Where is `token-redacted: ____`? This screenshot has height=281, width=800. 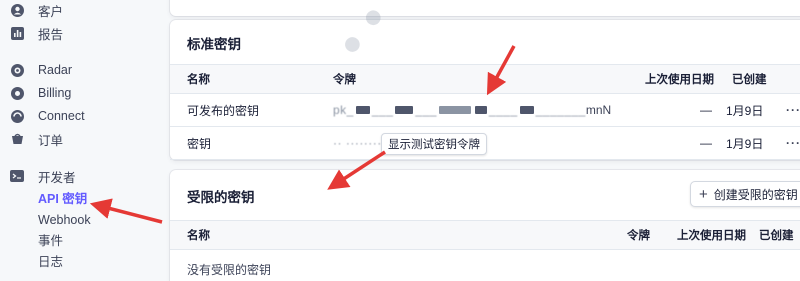
token-redacted: ____ is located at coordinates (503, 110).